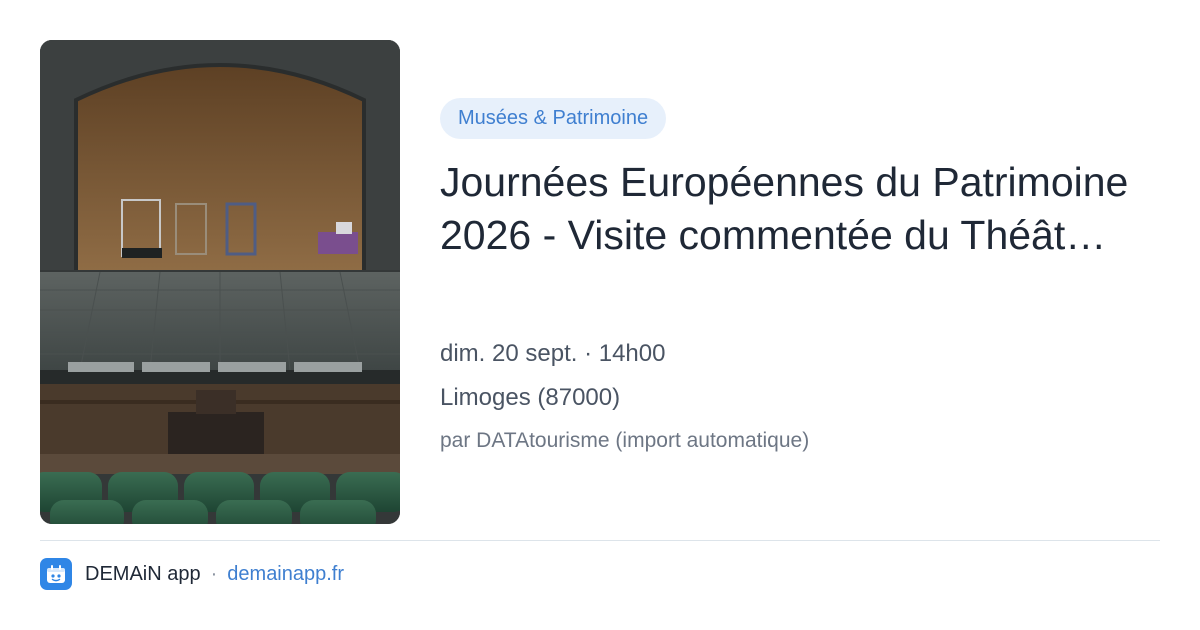 Image resolution: width=1200 pixels, height=630 pixels. I want to click on event-date-time: dim. 20 sept. · 14h00, so click(553, 353).